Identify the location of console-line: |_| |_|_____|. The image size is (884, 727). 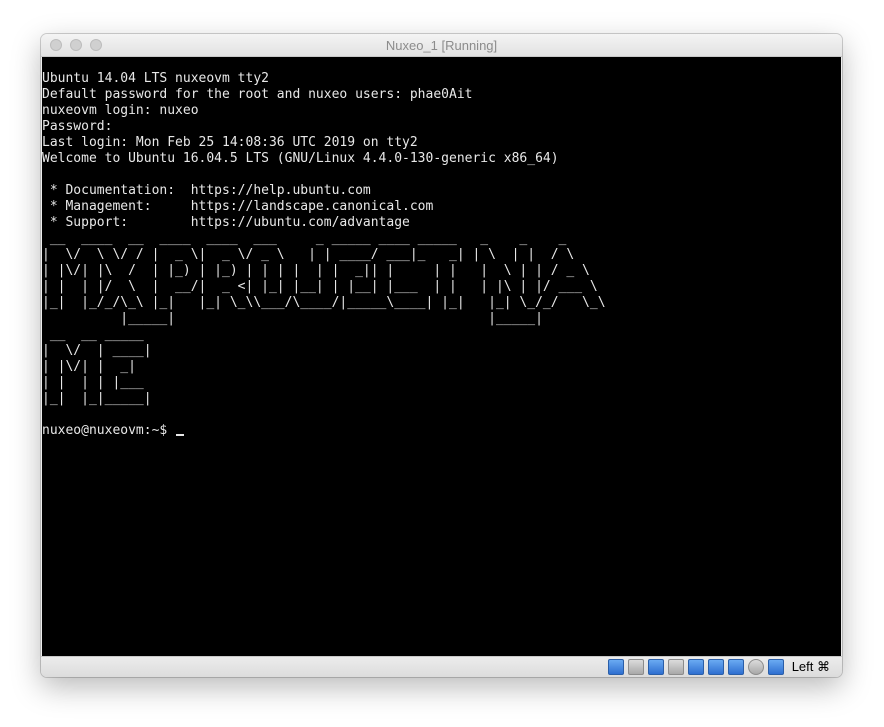
(97, 398).